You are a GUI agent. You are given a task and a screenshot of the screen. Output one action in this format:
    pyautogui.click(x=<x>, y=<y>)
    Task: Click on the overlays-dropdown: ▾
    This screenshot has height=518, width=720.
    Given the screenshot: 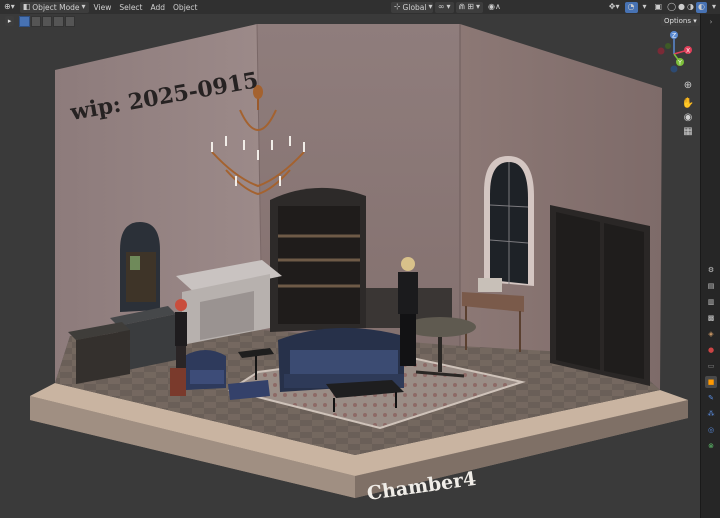 What is the action you would take?
    pyautogui.click(x=645, y=7)
    